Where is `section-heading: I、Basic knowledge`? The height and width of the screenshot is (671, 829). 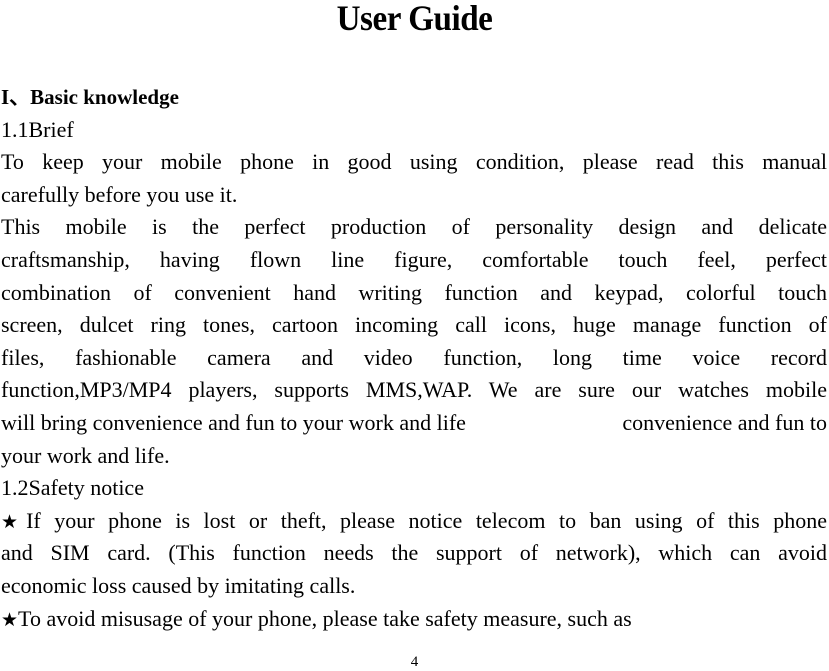
section-heading: I、Basic knowledge is located at coordinates (90, 97).